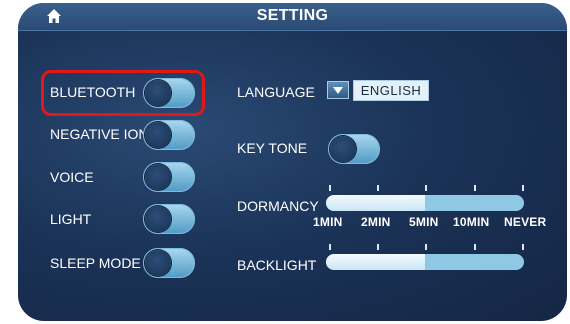 The height and width of the screenshot is (324, 570). What do you see at coordinates (525, 222) in the screenshot?
I see `dormancy-option-never: NEVER` at bounding box center [525, 222].